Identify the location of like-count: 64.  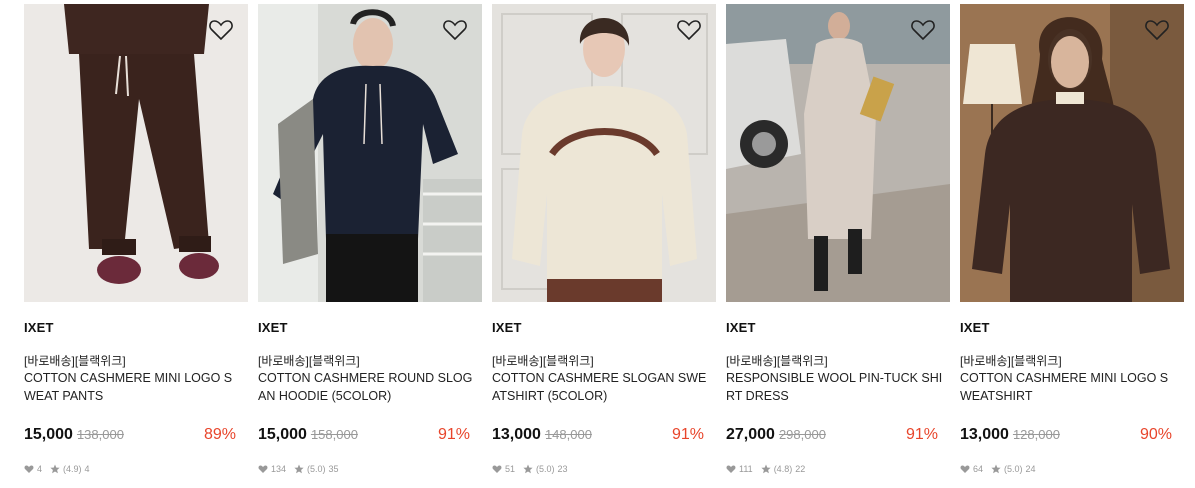
(978, 469).